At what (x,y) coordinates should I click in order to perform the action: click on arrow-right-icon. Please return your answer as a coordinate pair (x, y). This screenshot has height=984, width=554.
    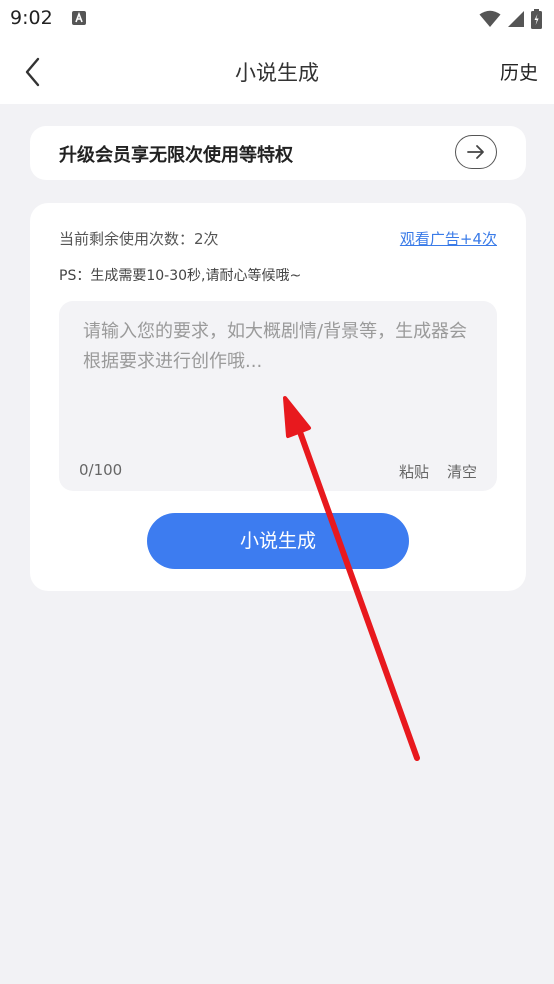
    Looking at the image, I should click on (475, 152).